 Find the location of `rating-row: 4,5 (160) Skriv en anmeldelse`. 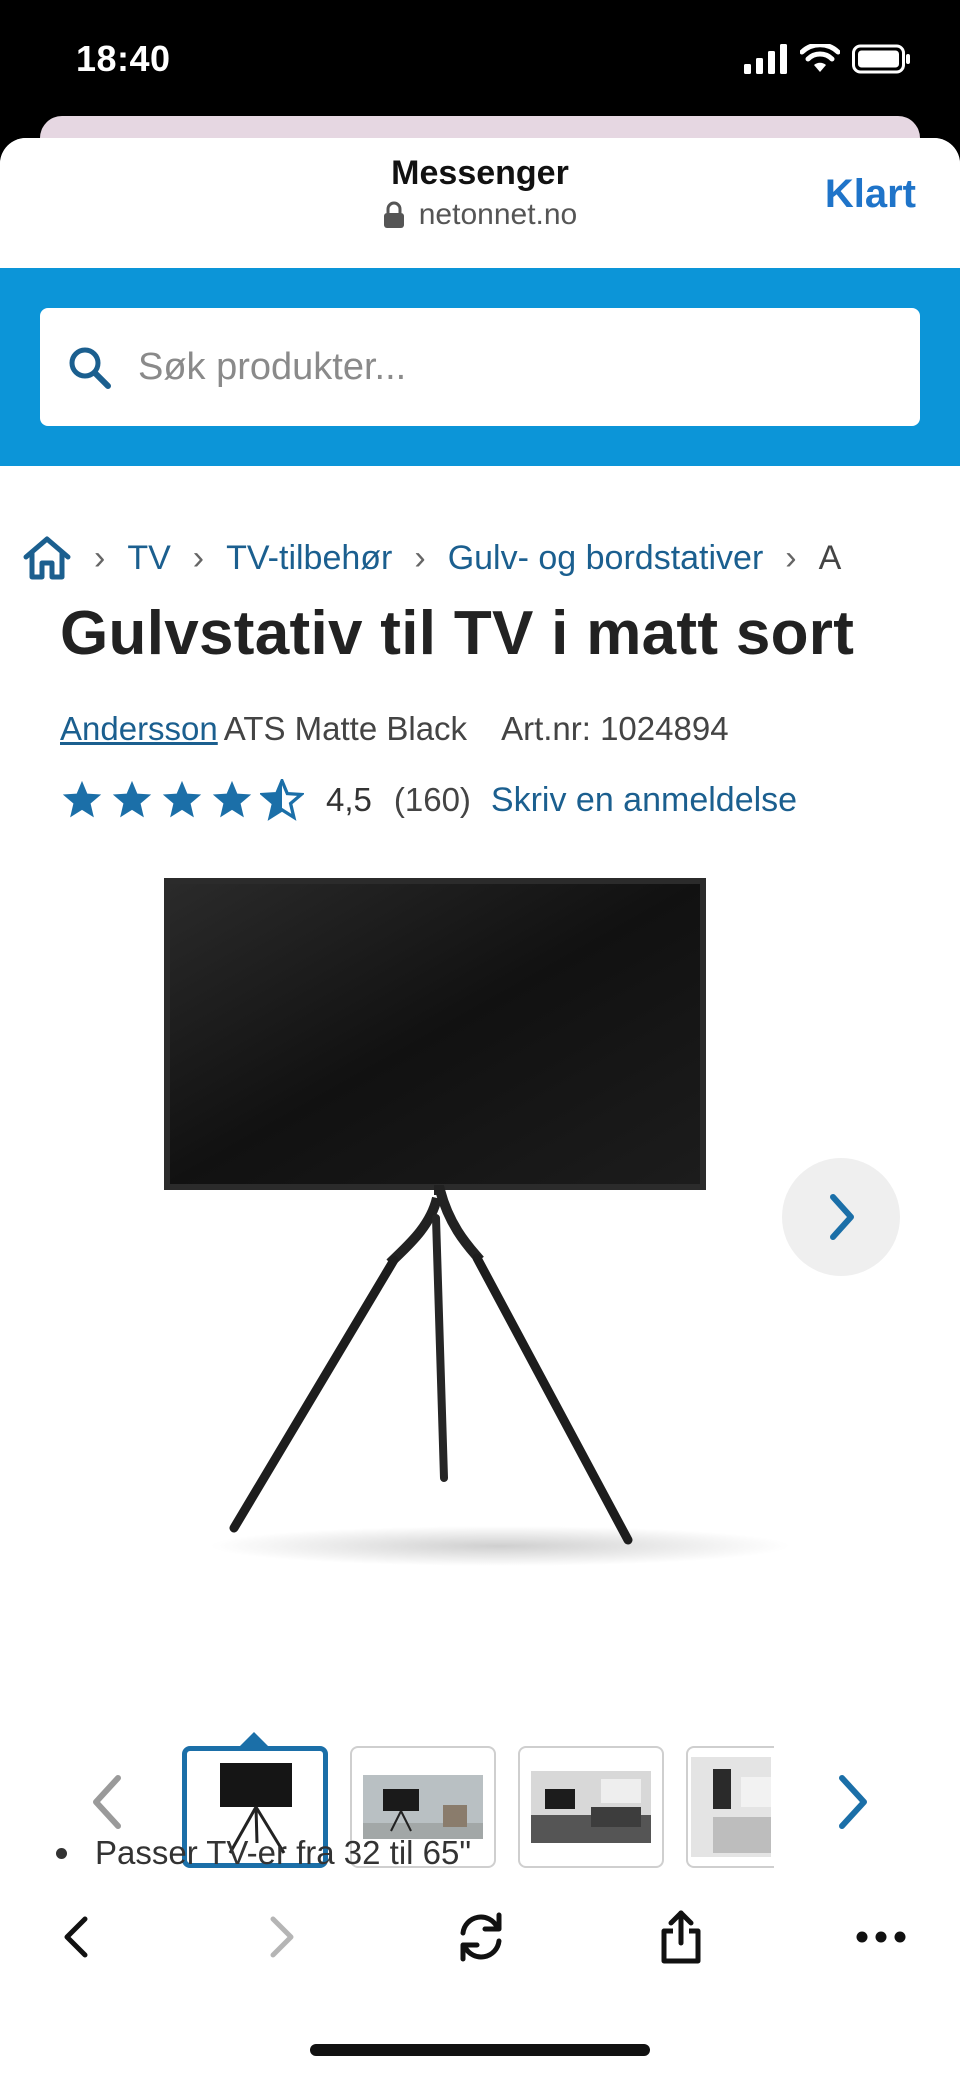

rating-row: 4,5 (160) Skriv en anmeldelse is located at coordinates (428, 800).